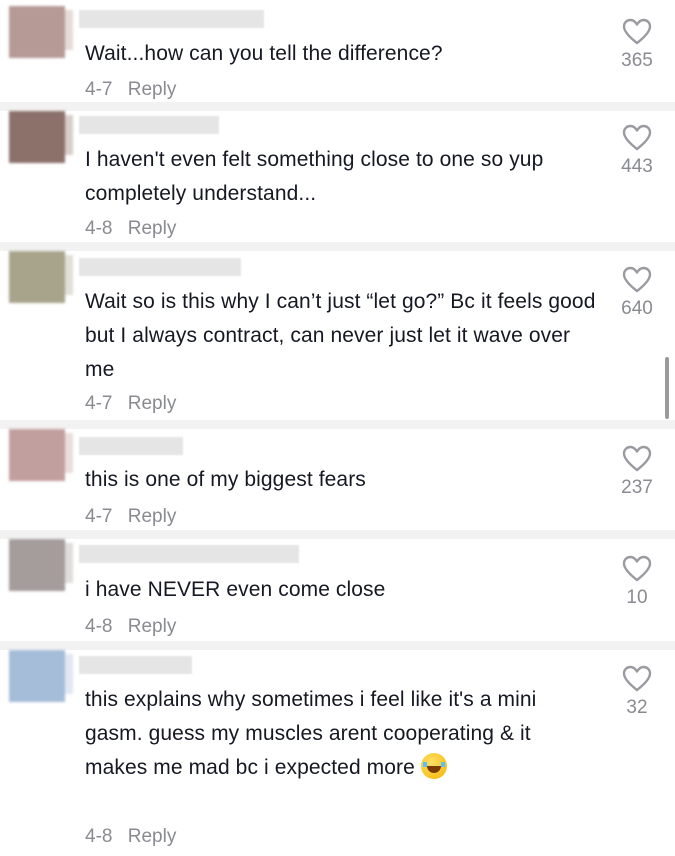 The width and height of the screenshot is (675, 856). What do you see at coordinates (637, 707) in the screenshot?
I see `like-count: 32` at bounding box center [637, 707].